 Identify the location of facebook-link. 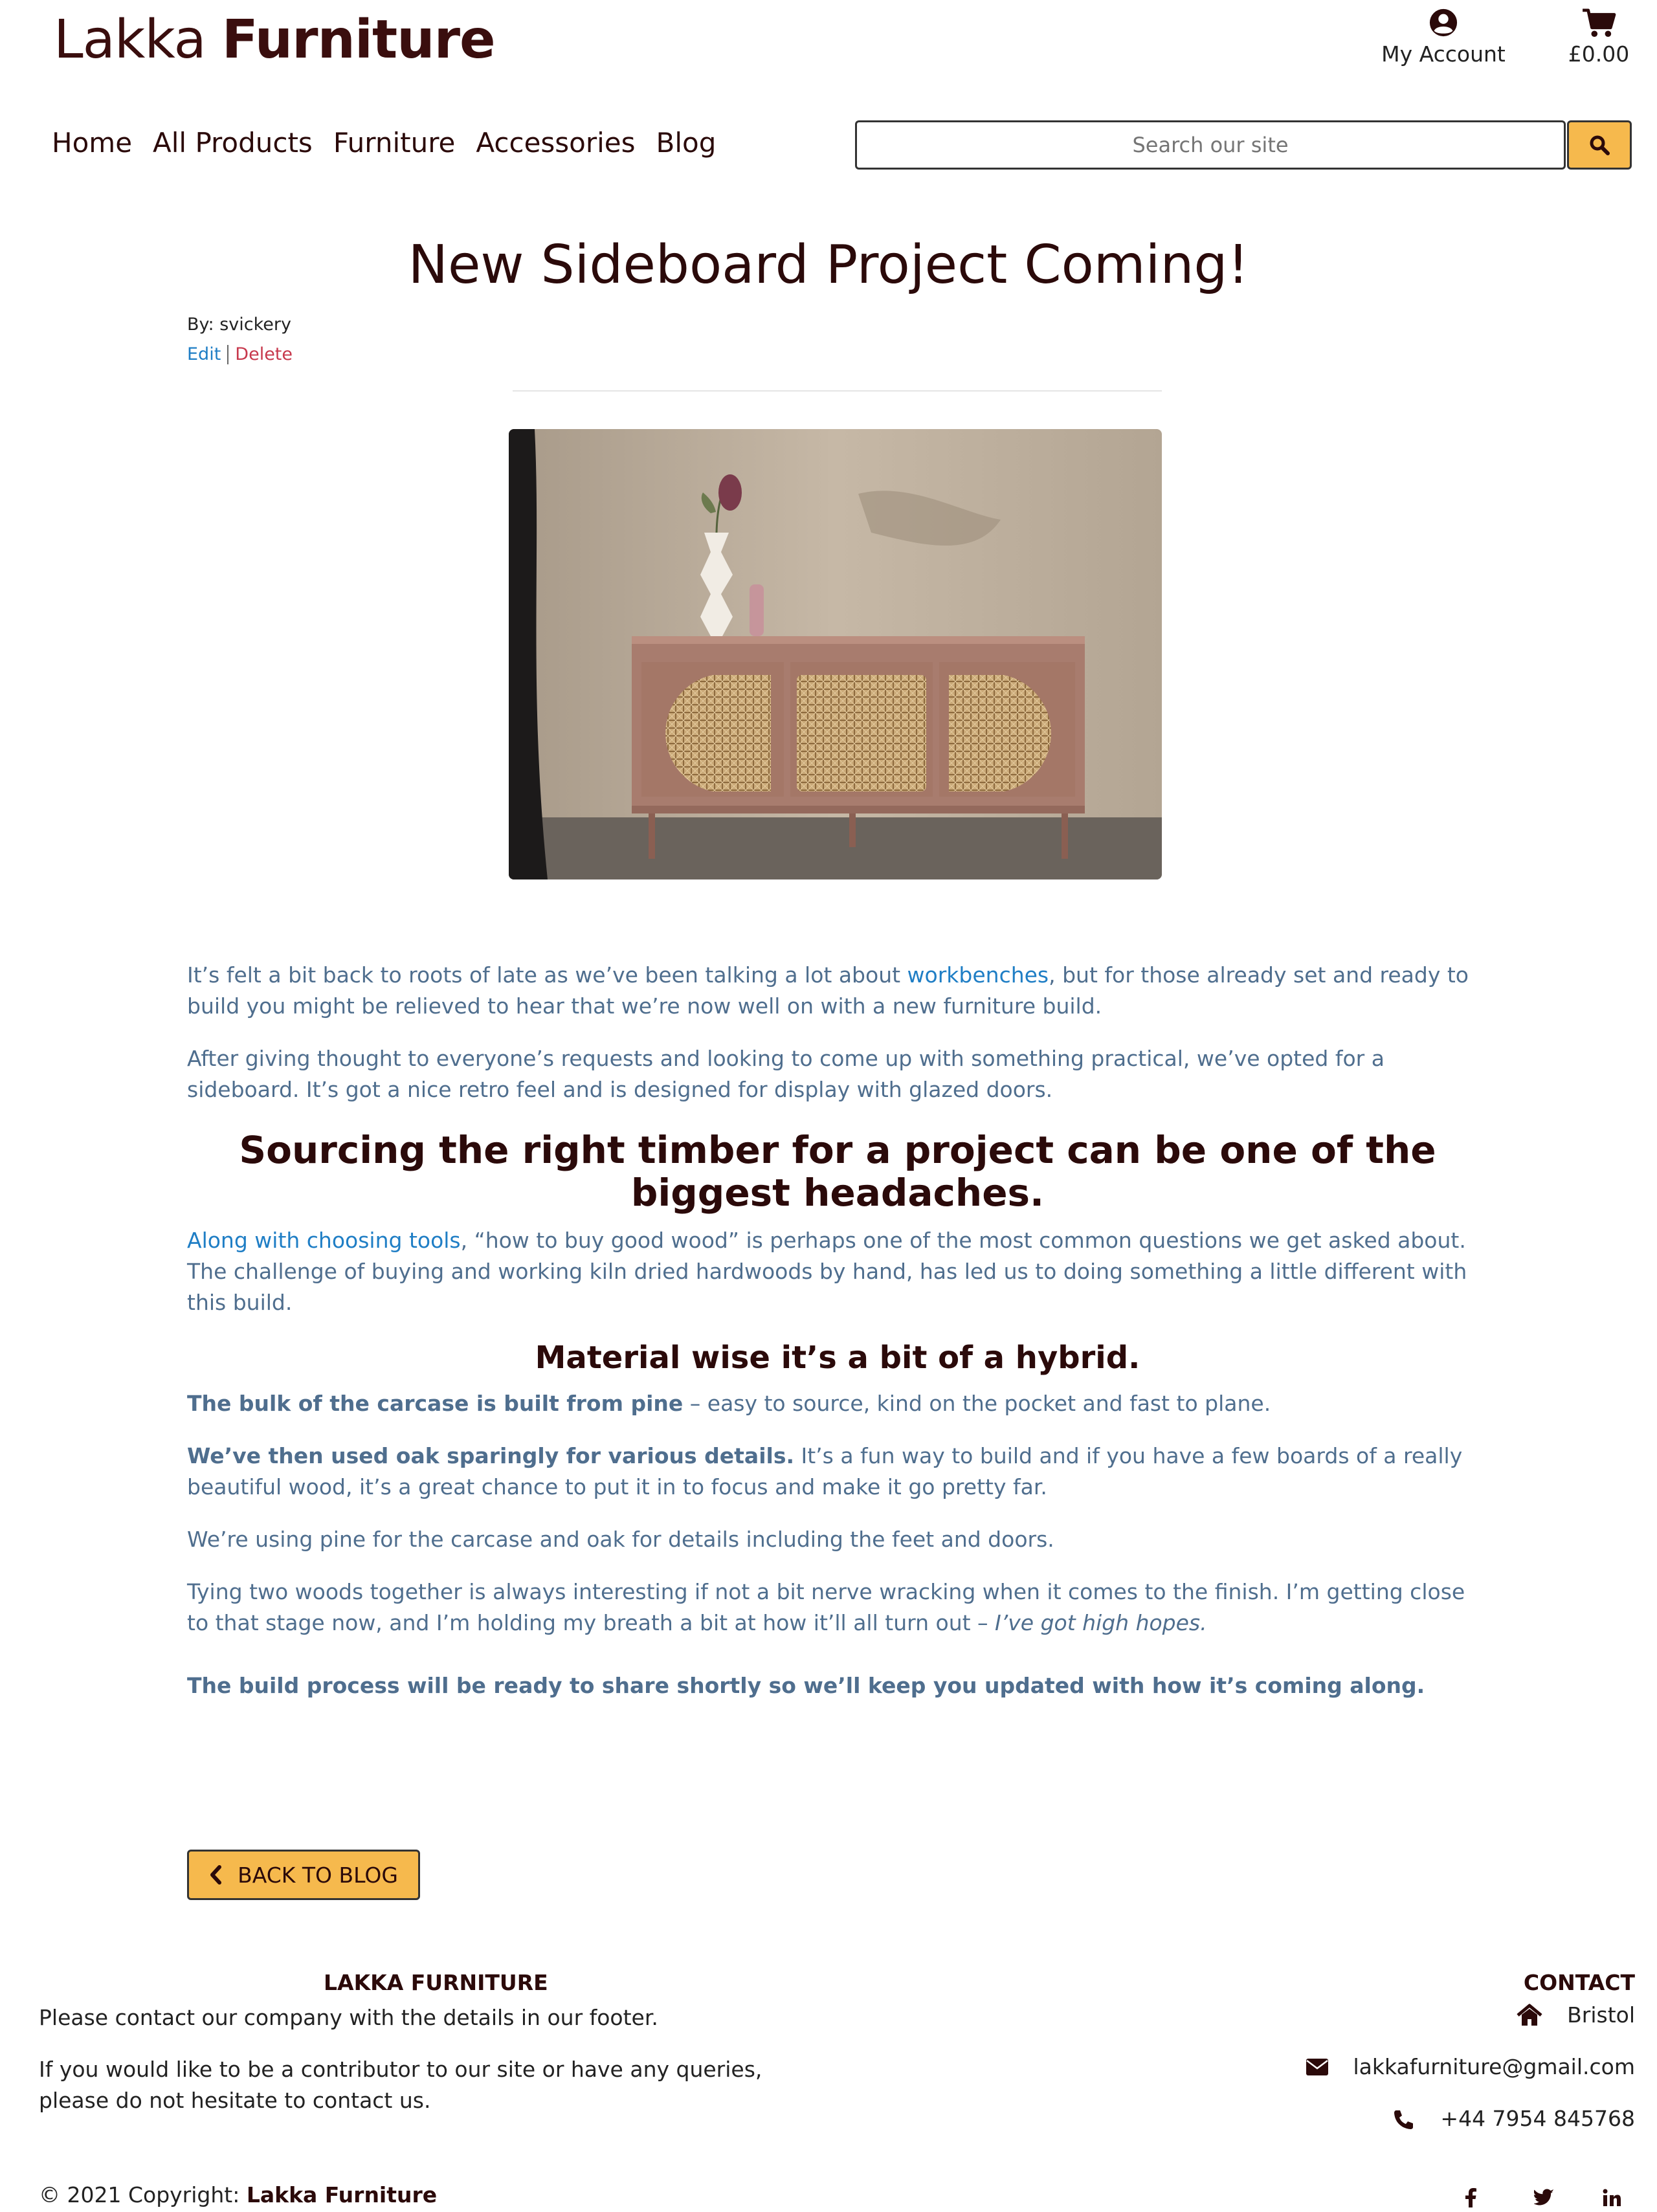
(1471, 2198).